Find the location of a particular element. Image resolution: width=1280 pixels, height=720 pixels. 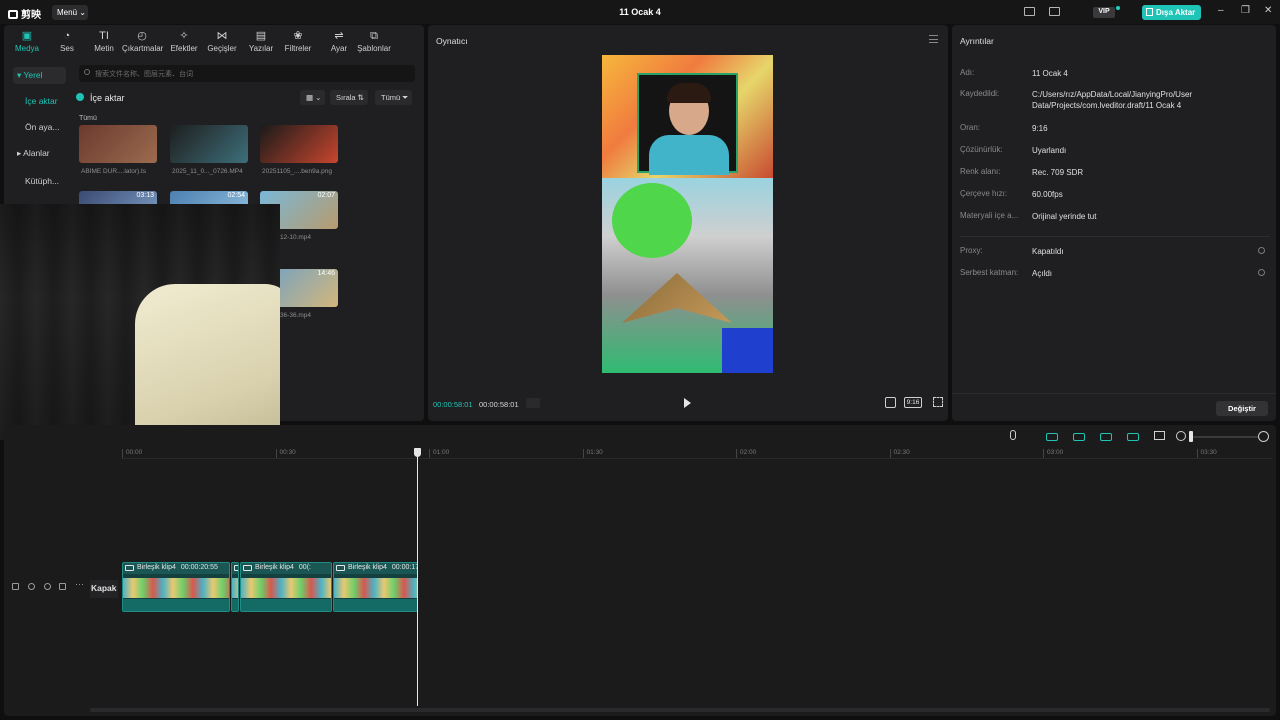

auto-snap-icon is located at coordinates (1079, 437).